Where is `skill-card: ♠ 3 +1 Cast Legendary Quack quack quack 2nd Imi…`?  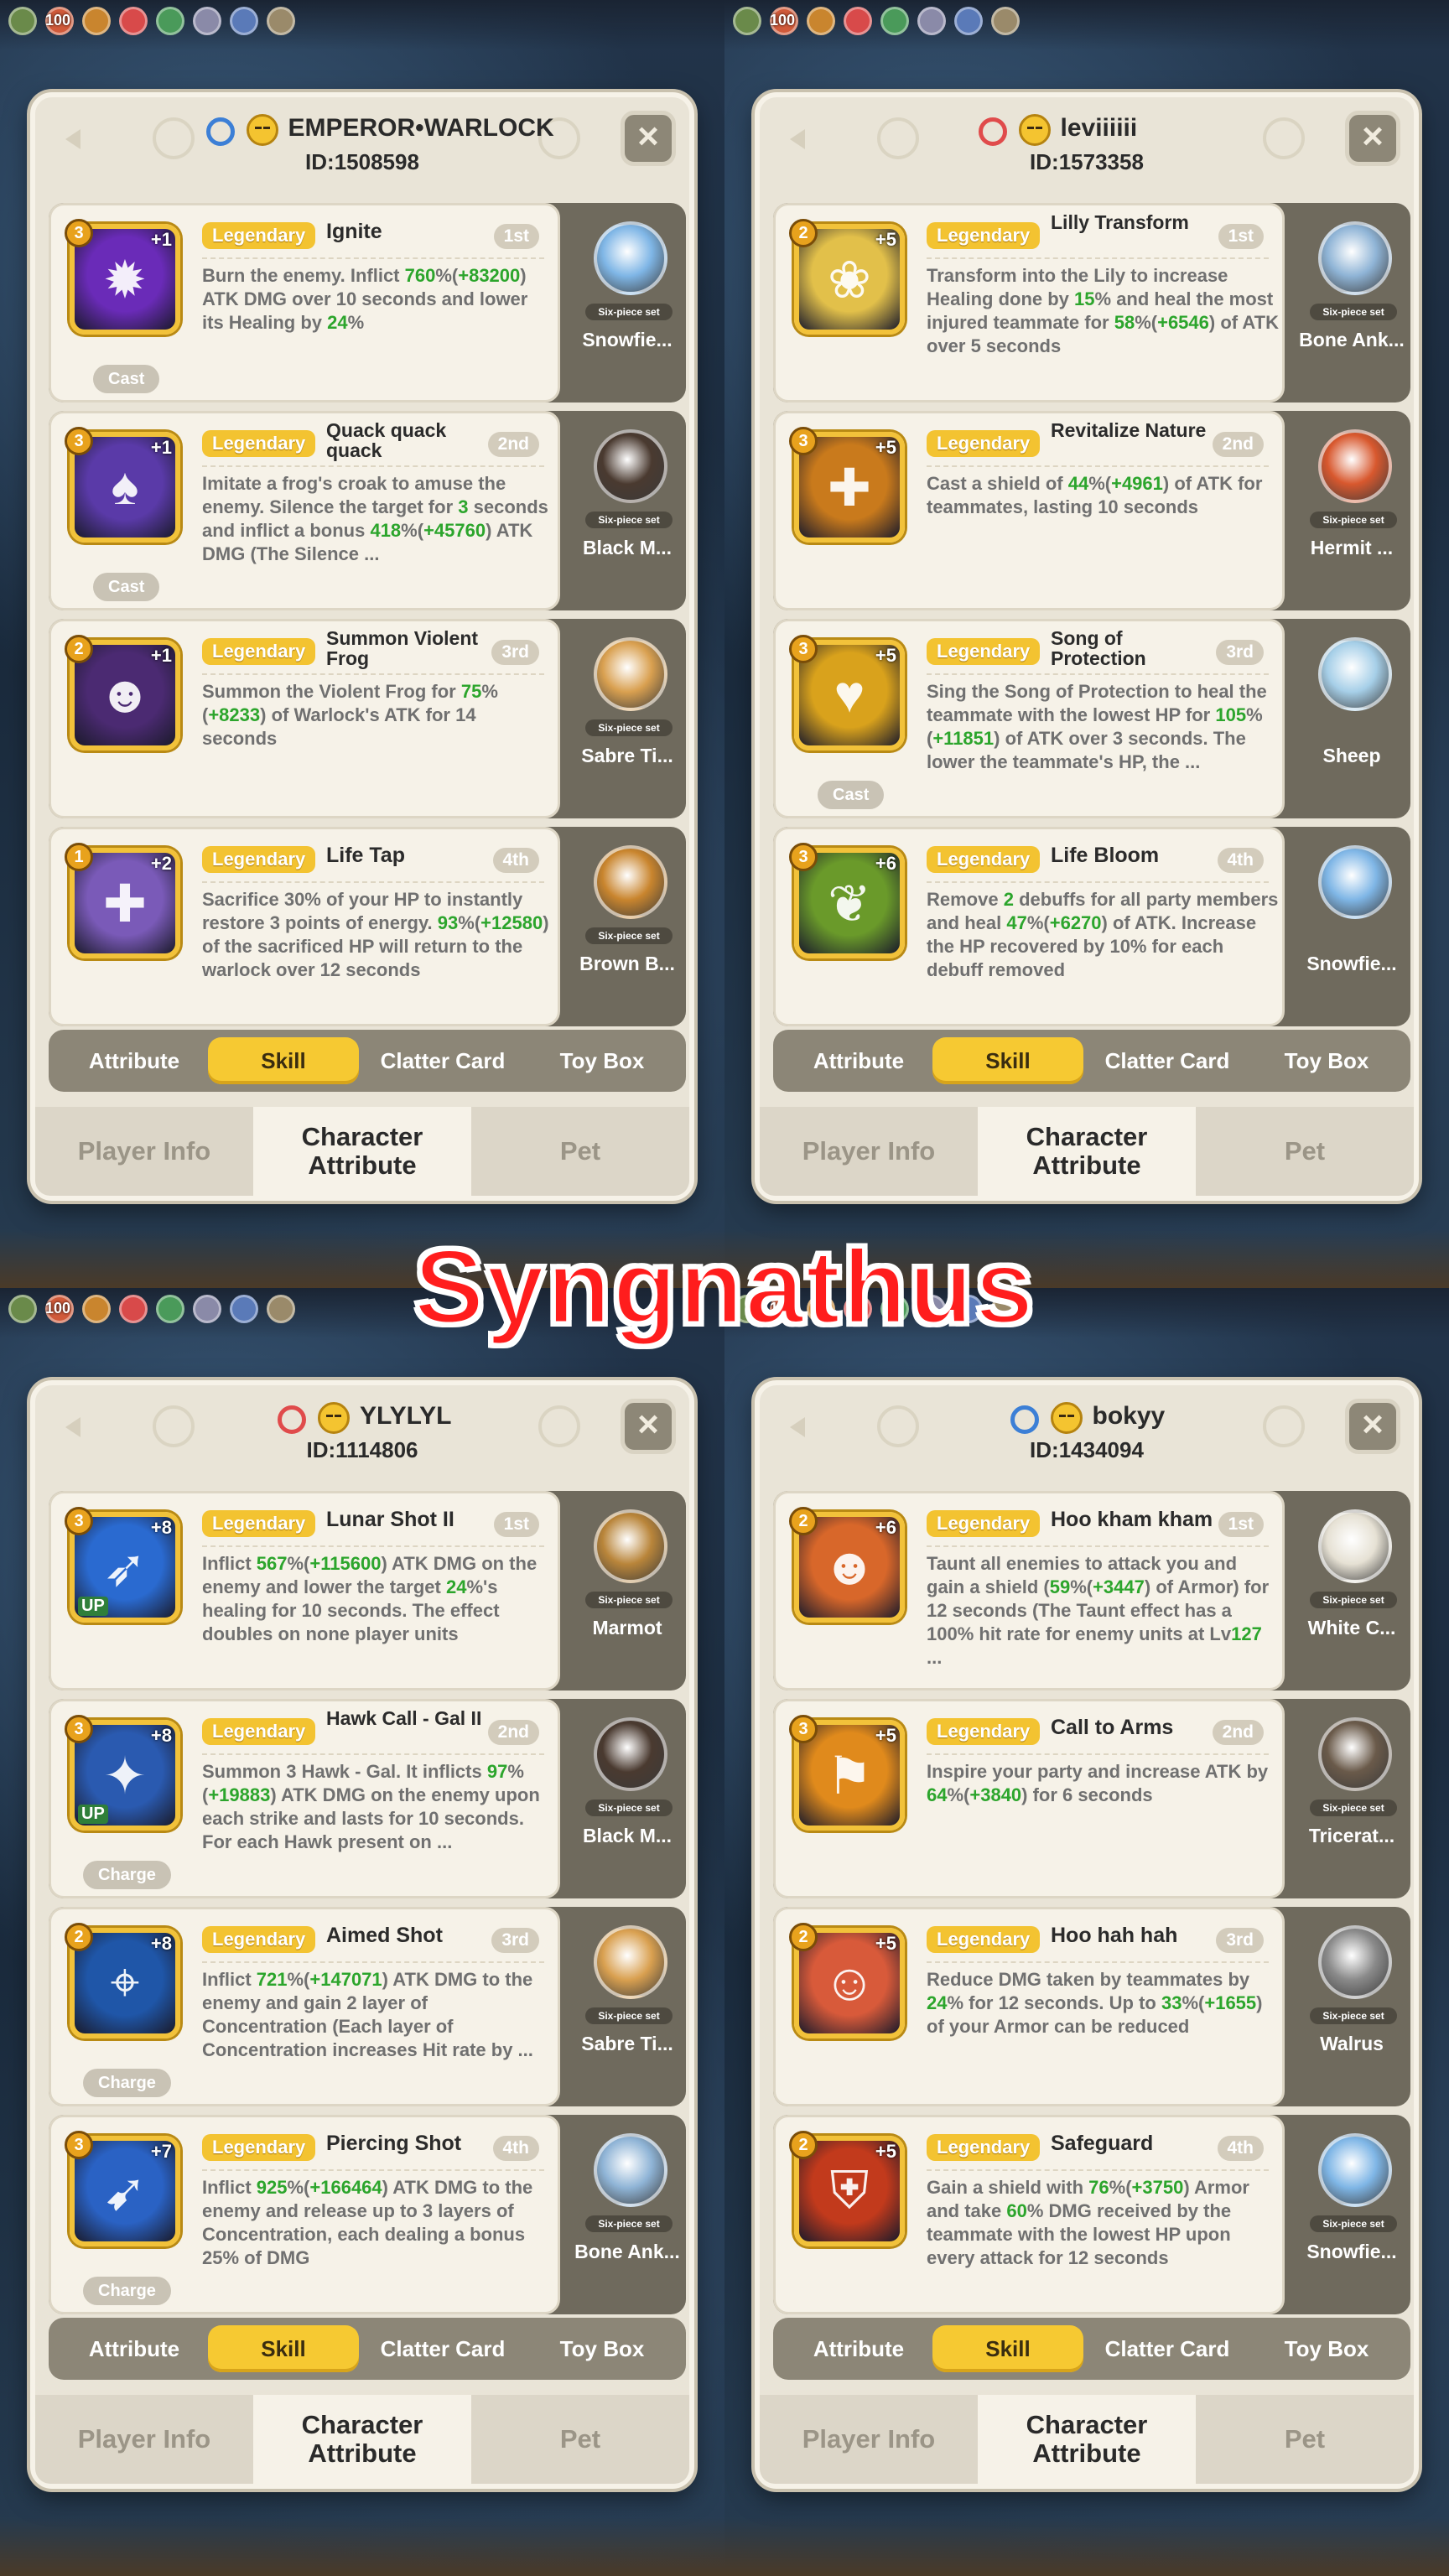 skill-card: ♠ 3 +1 Cast Legendary Quack quack quack 2nd Imi… is located at coordinates (367, 510).